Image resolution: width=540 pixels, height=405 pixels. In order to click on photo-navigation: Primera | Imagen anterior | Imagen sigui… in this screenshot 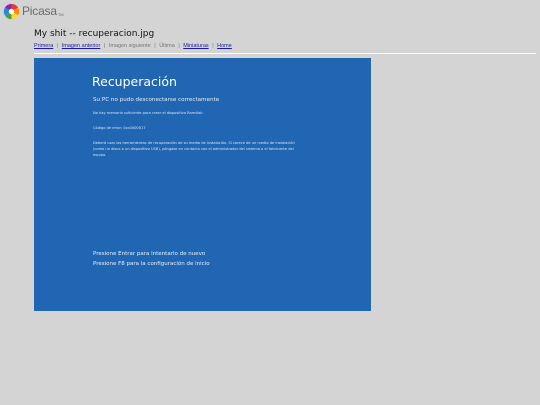, I will do `click(133, 46)`.